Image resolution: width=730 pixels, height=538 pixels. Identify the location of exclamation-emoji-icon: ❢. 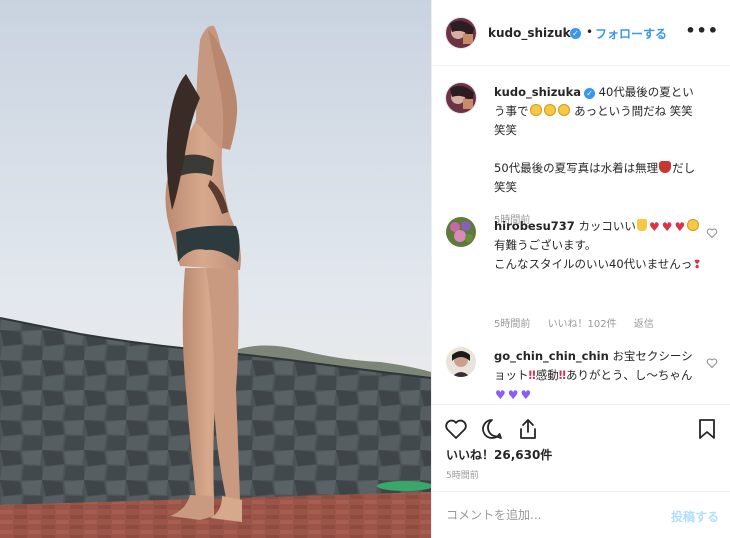
(697, 264).